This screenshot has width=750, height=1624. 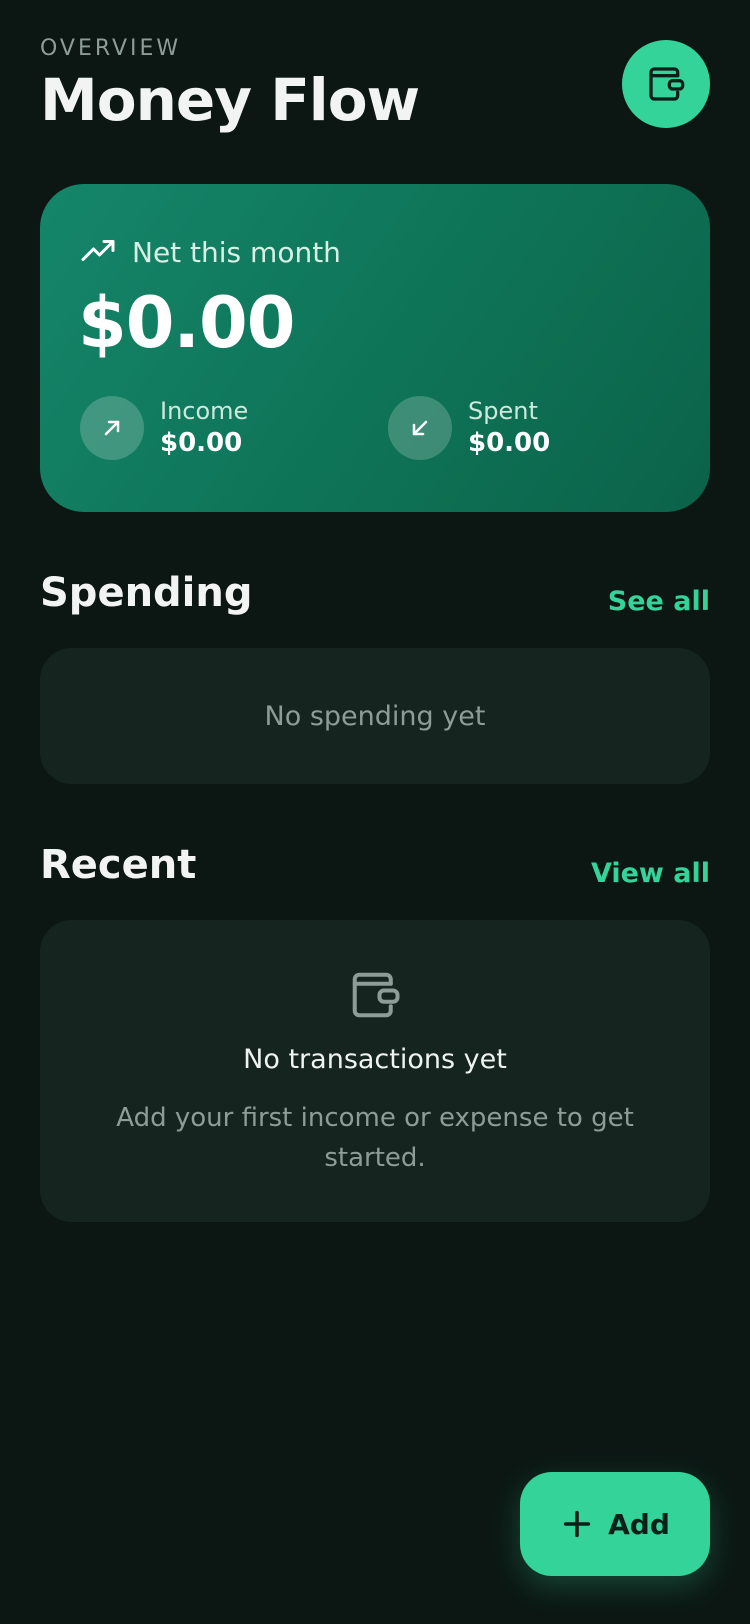 I want to click on income-stat: Income $0.00, so click(x=164, y=428).